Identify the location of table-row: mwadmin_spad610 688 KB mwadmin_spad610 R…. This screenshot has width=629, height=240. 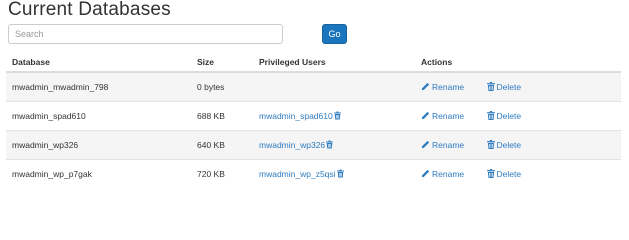
(313, 116).